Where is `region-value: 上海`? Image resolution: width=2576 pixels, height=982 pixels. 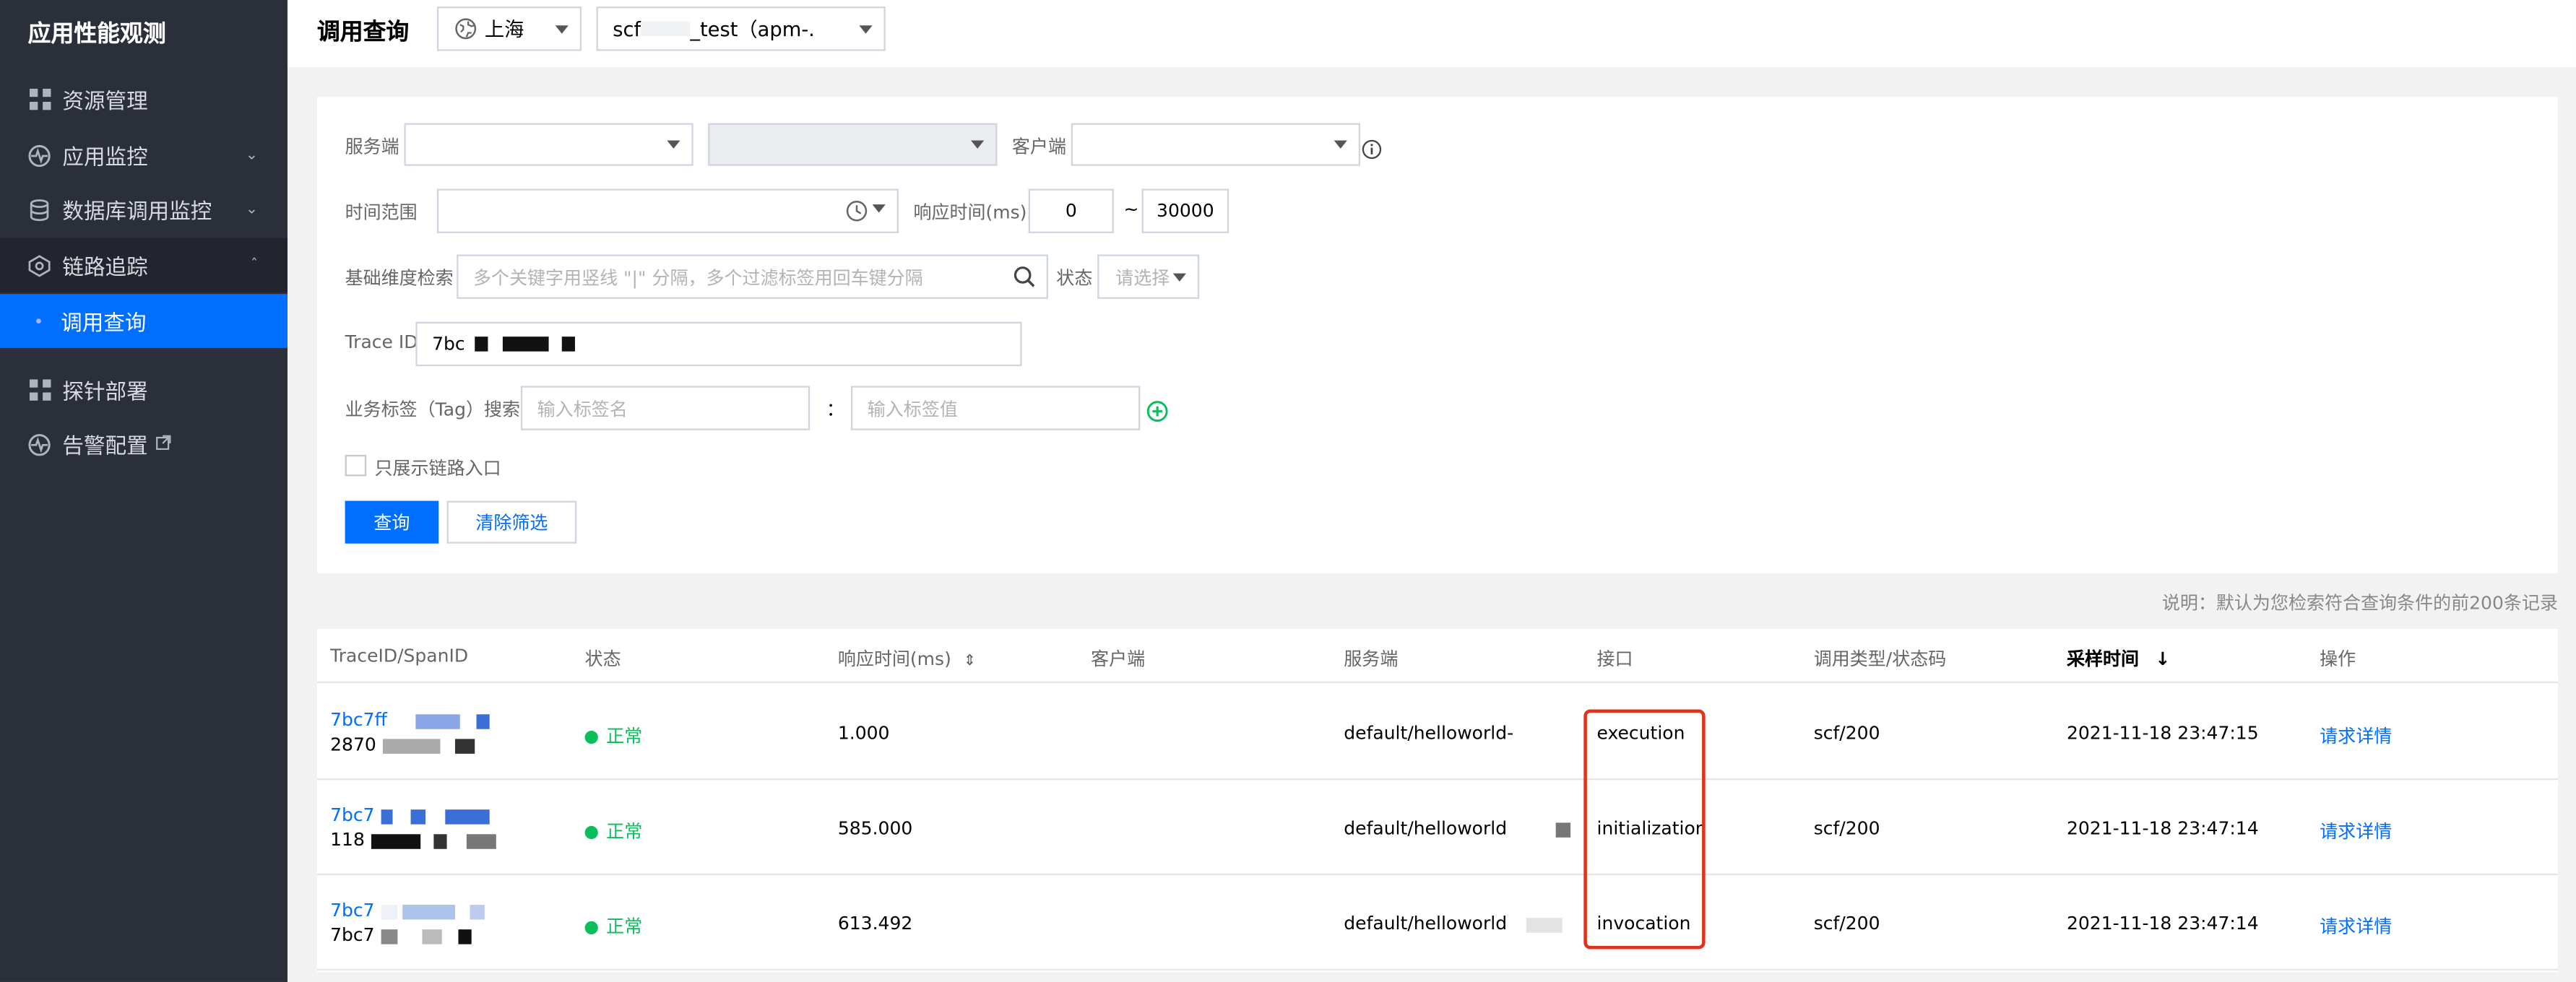
region-value: 上海 is located at coordinates (504, 29).